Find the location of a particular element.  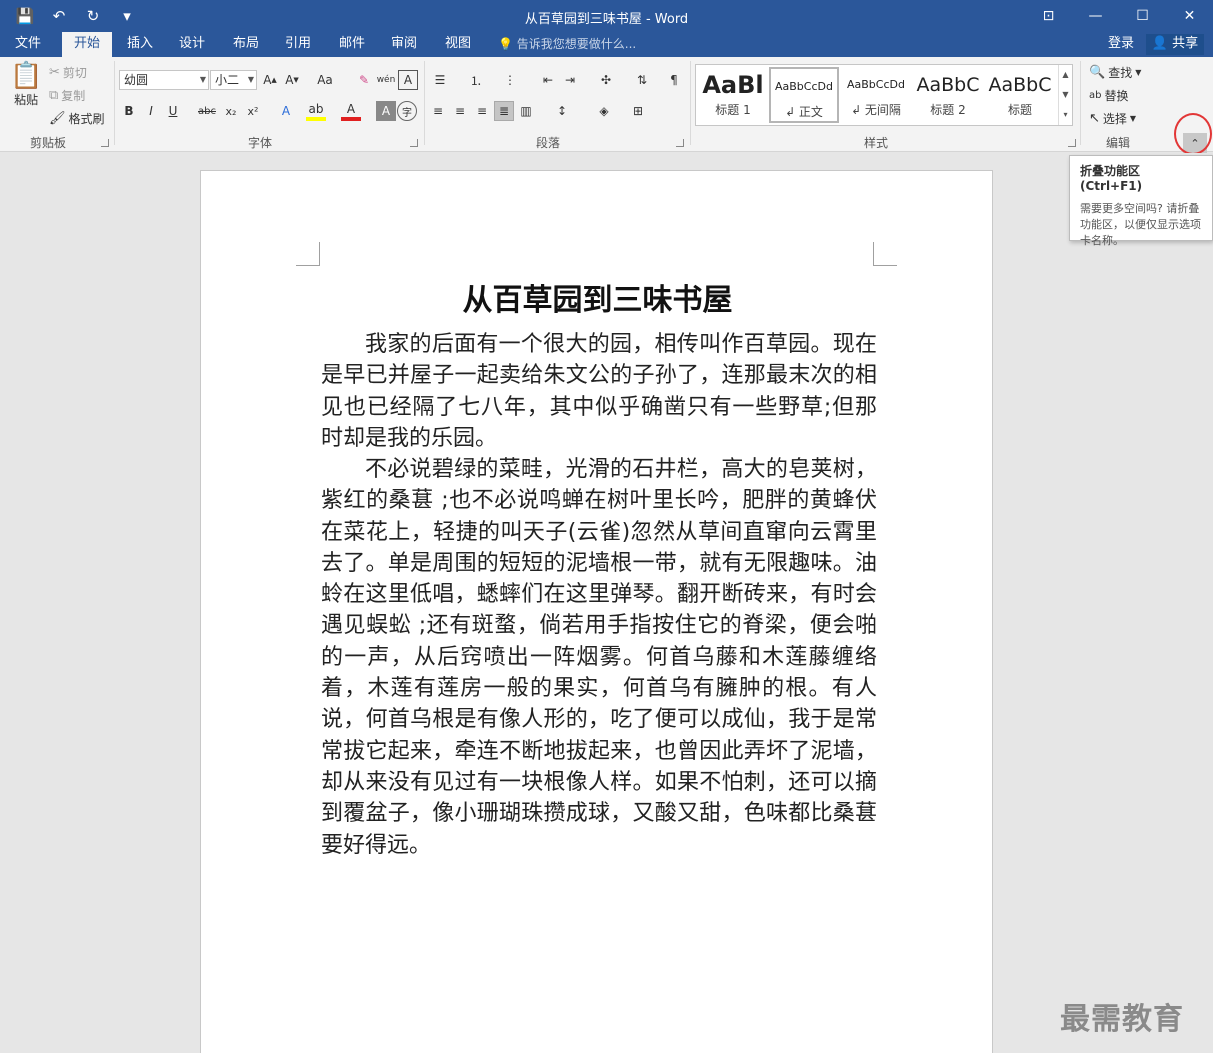

minimize-button: — is located at coordinates (1095, 16).